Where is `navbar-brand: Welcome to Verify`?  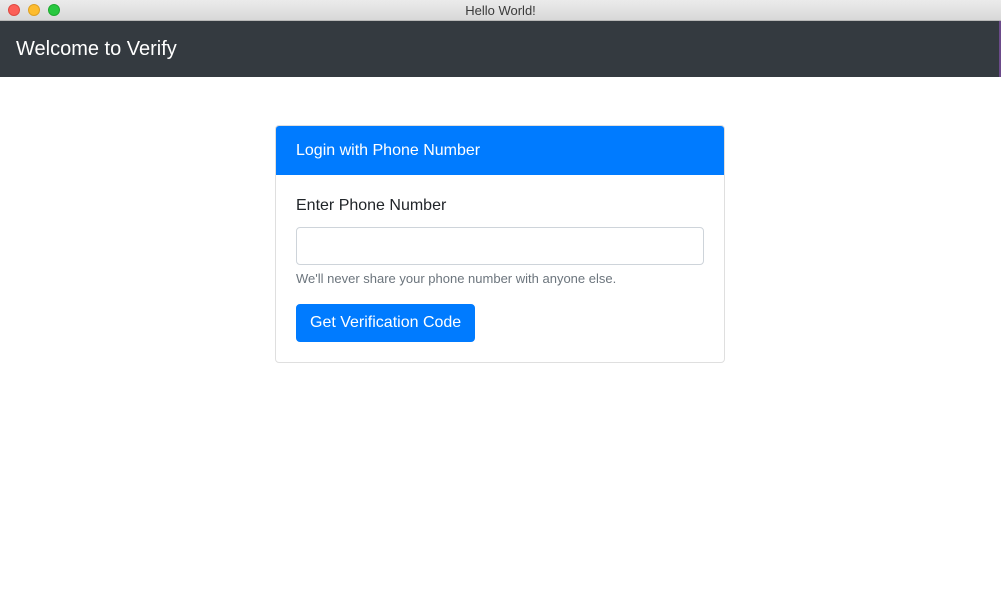 navbar-brand: Welcome to Verify is located at coordinates (96, 49).